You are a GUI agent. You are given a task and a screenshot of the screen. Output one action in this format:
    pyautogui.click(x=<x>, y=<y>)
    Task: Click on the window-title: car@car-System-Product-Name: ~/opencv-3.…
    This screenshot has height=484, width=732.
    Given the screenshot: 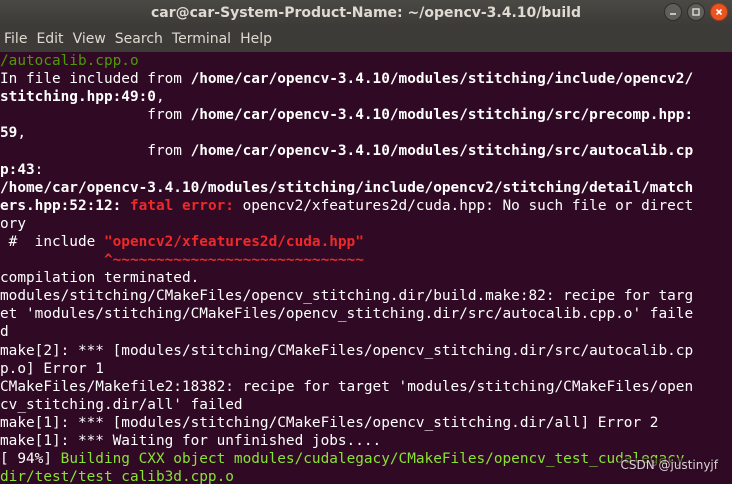 What is the action you would take?
    pyautogui.click(x=366, y=13)
    